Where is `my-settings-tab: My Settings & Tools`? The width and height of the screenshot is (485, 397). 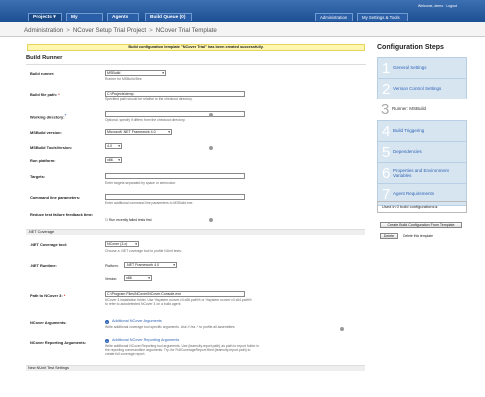 my-settings-tab: My Settings & Tools is located at coordinates (382, 17).